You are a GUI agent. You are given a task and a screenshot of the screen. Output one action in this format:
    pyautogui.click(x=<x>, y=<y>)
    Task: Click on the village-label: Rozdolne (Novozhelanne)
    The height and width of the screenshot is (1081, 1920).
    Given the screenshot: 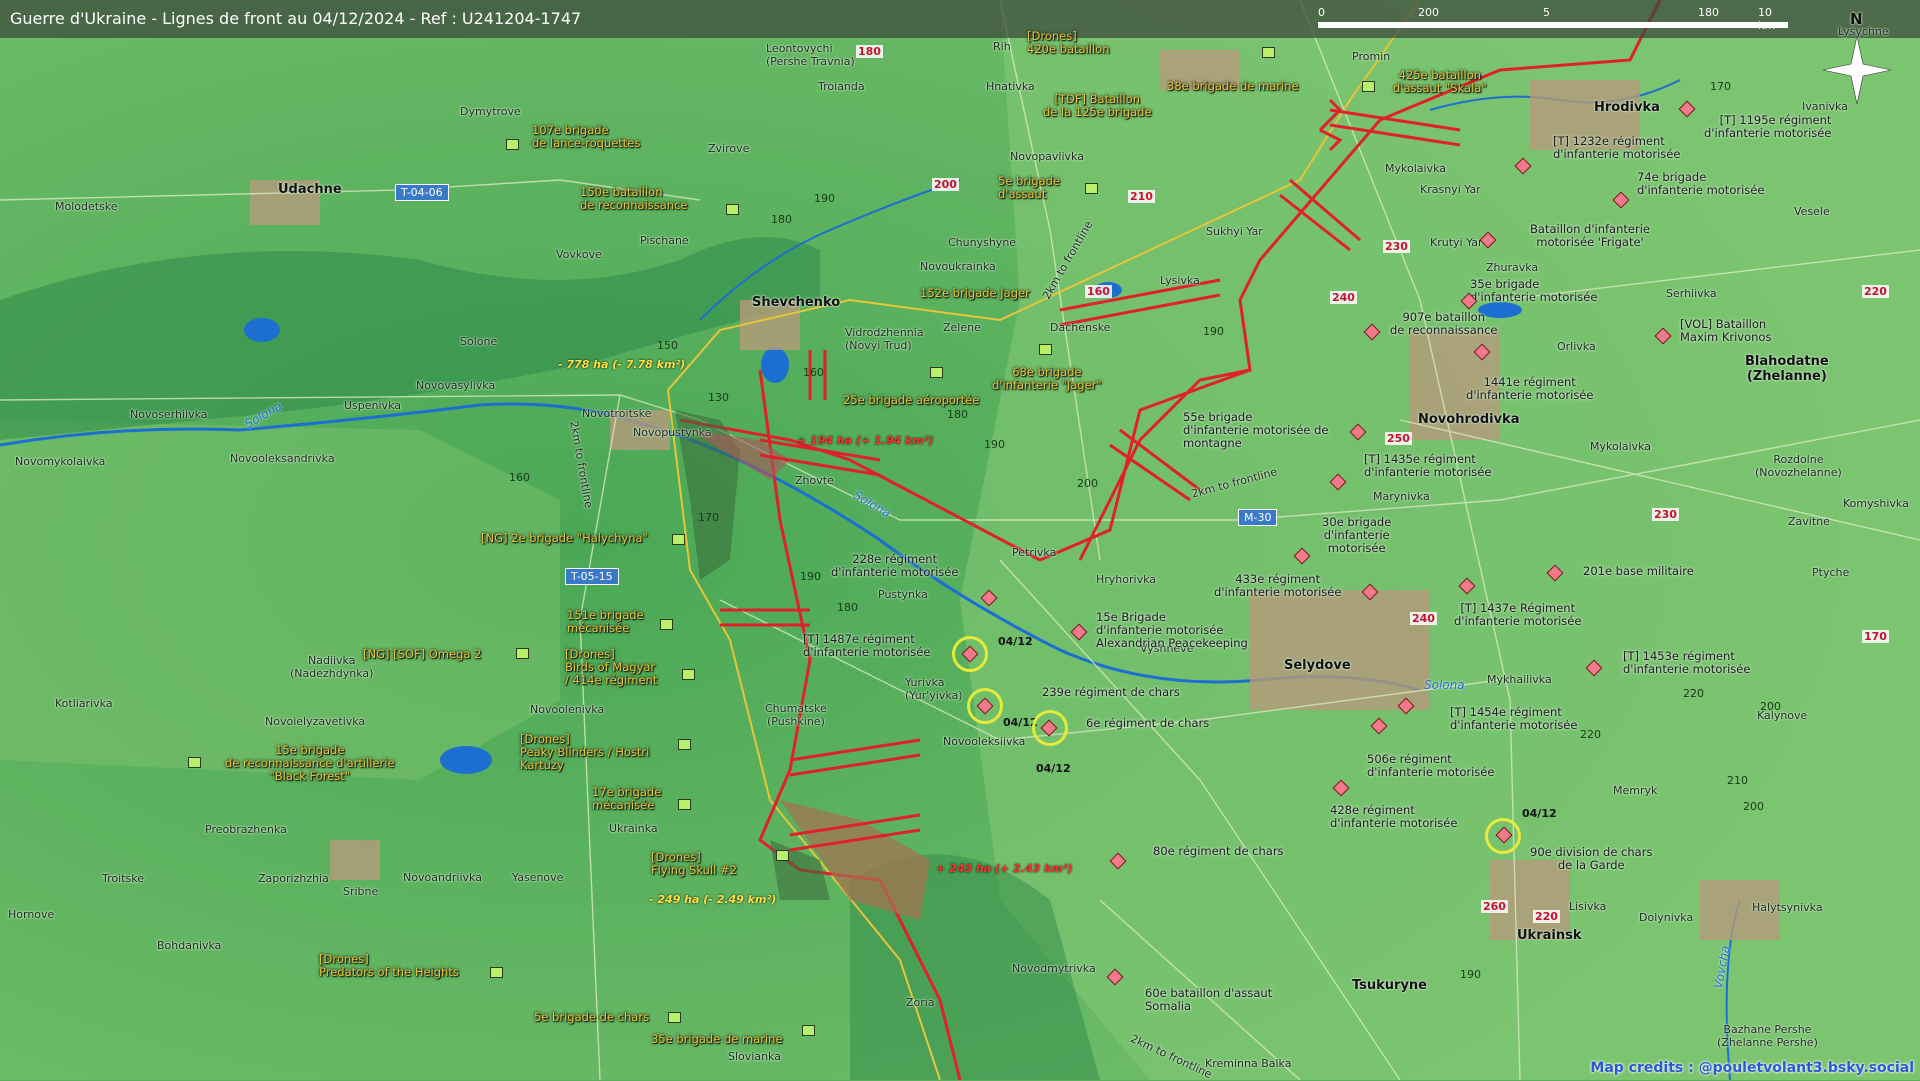 What is the action you would take?
    pyautogui.click(x=1798, y=466)
    